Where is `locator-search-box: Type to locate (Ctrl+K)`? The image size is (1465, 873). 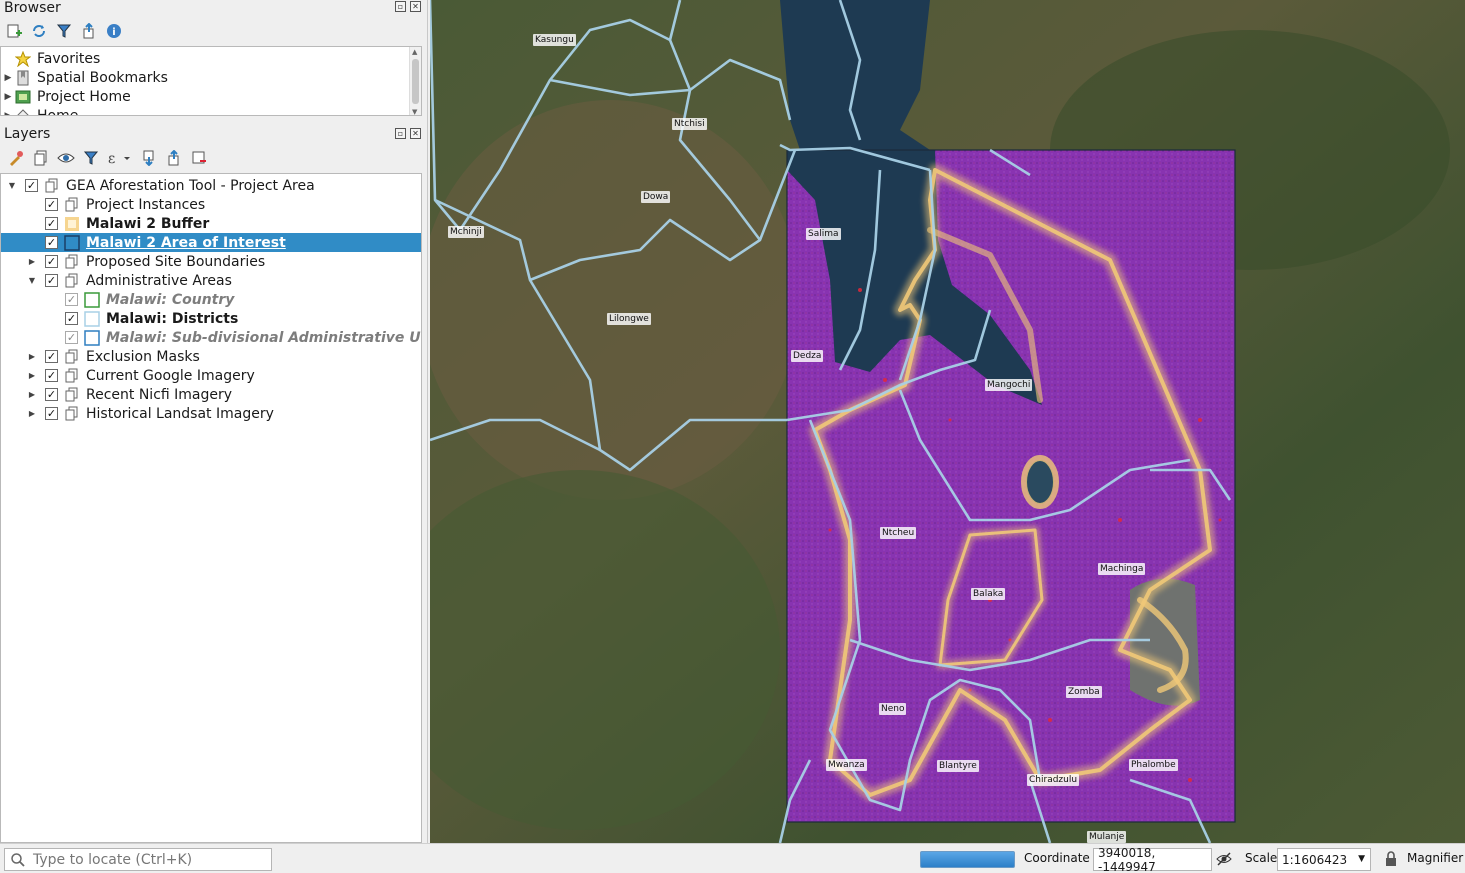
locator-search-box: Type to locate (Ctrl+K) is located at coordinates (138, 859).